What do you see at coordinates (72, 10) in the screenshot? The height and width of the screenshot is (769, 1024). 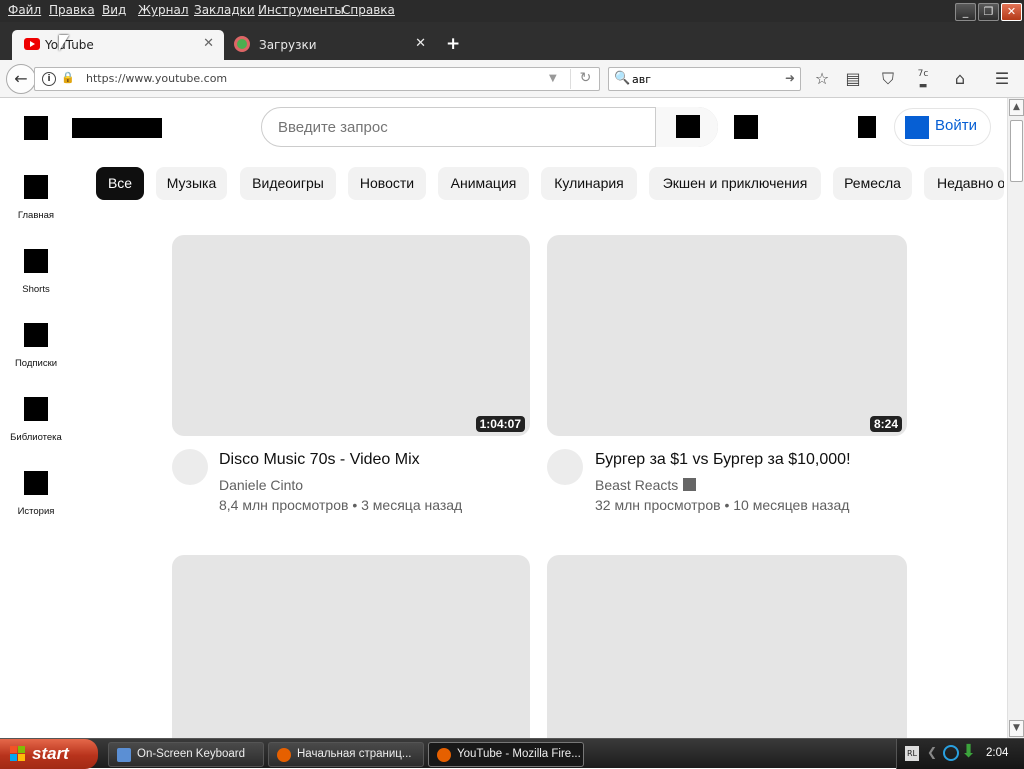 I see `menu-edit: Правка` at bounding box center [72, 10].